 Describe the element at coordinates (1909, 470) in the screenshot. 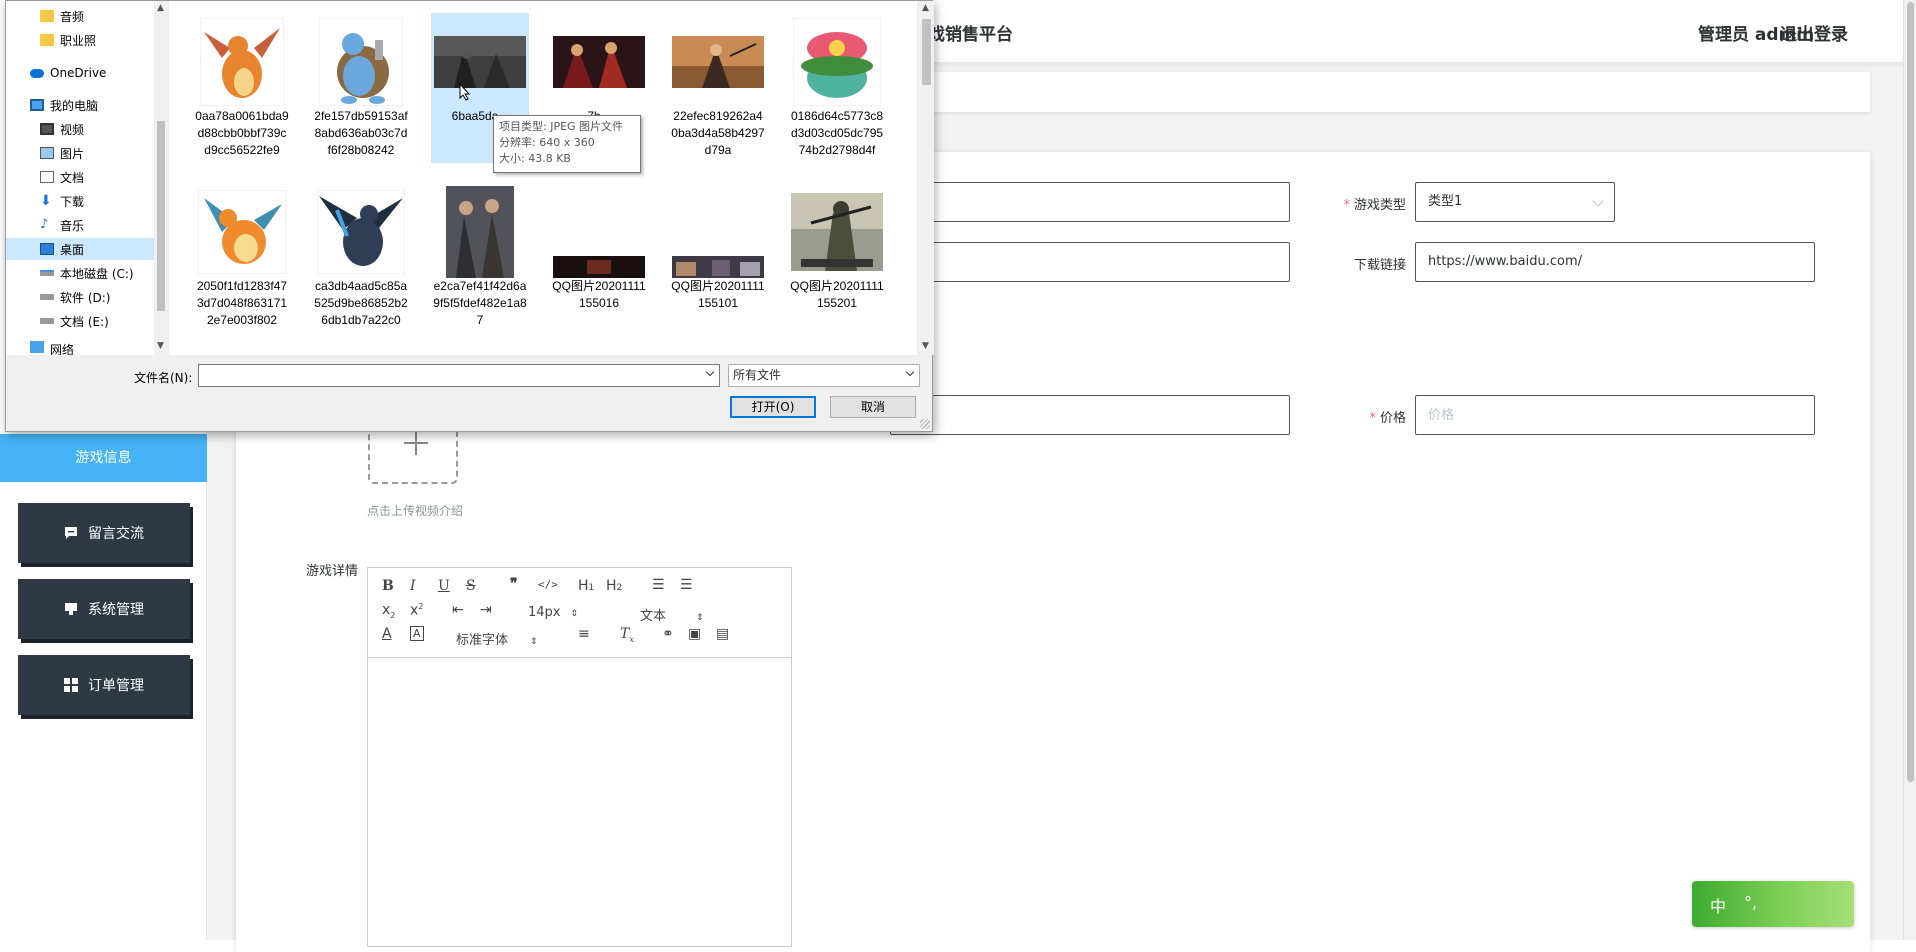

I see `page-scrollbar` at that location.